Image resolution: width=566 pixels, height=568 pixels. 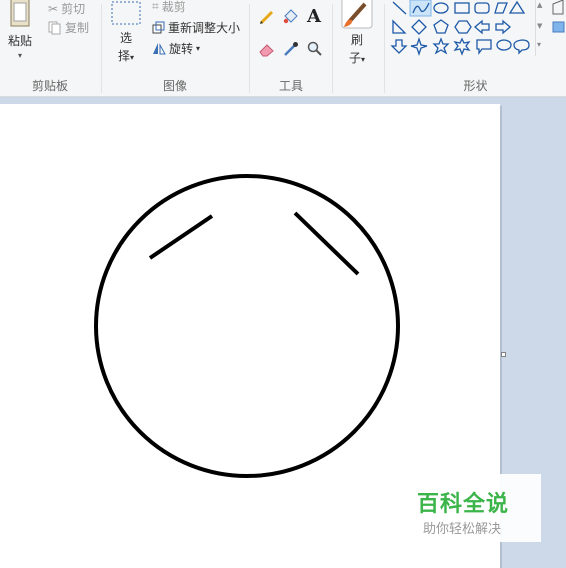 I want to click on image-group: 选 择▾ ⌗ 裁剪 重新调整大小 旋转 ▾ 图像, so click(x=175, y=48).